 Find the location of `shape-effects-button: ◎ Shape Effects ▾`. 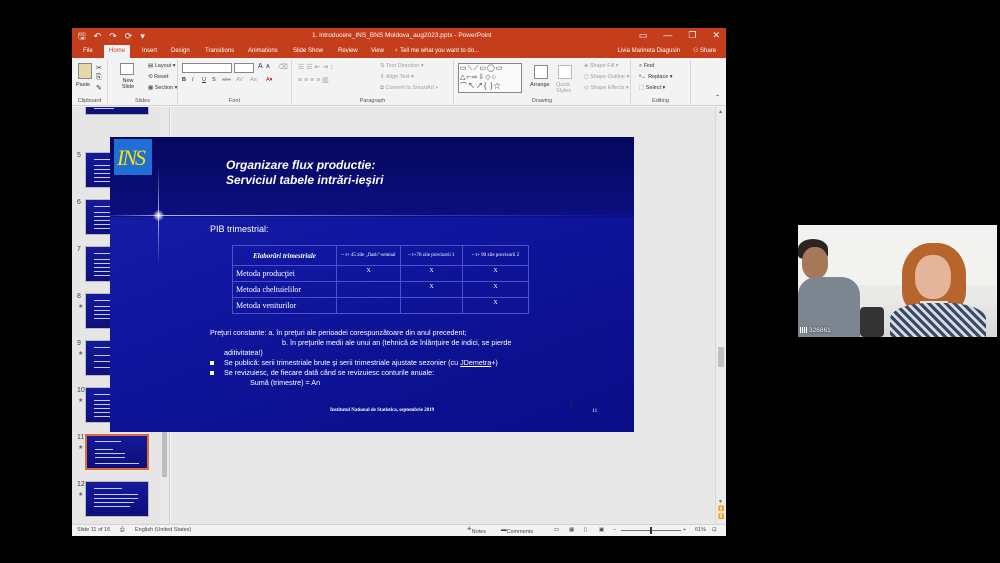

shape-effects-button: ◎ Shape Effects ▾ is located at coordinates (606, 88).